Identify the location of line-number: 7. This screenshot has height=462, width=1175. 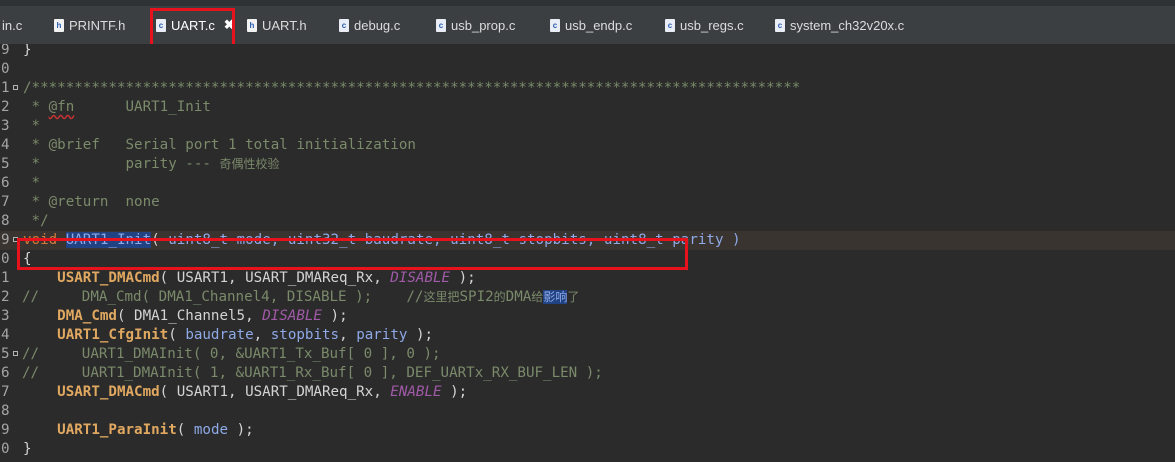
(5, 392).